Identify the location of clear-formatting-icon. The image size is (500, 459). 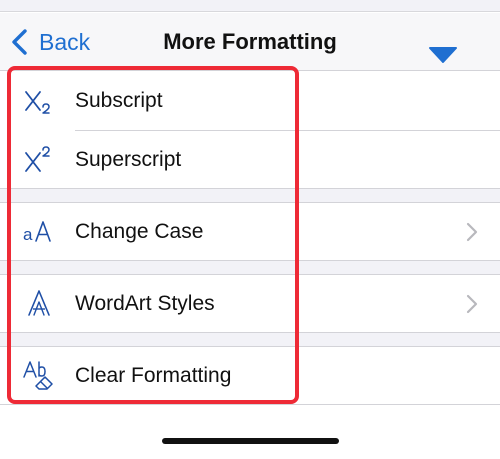
(39, 376).